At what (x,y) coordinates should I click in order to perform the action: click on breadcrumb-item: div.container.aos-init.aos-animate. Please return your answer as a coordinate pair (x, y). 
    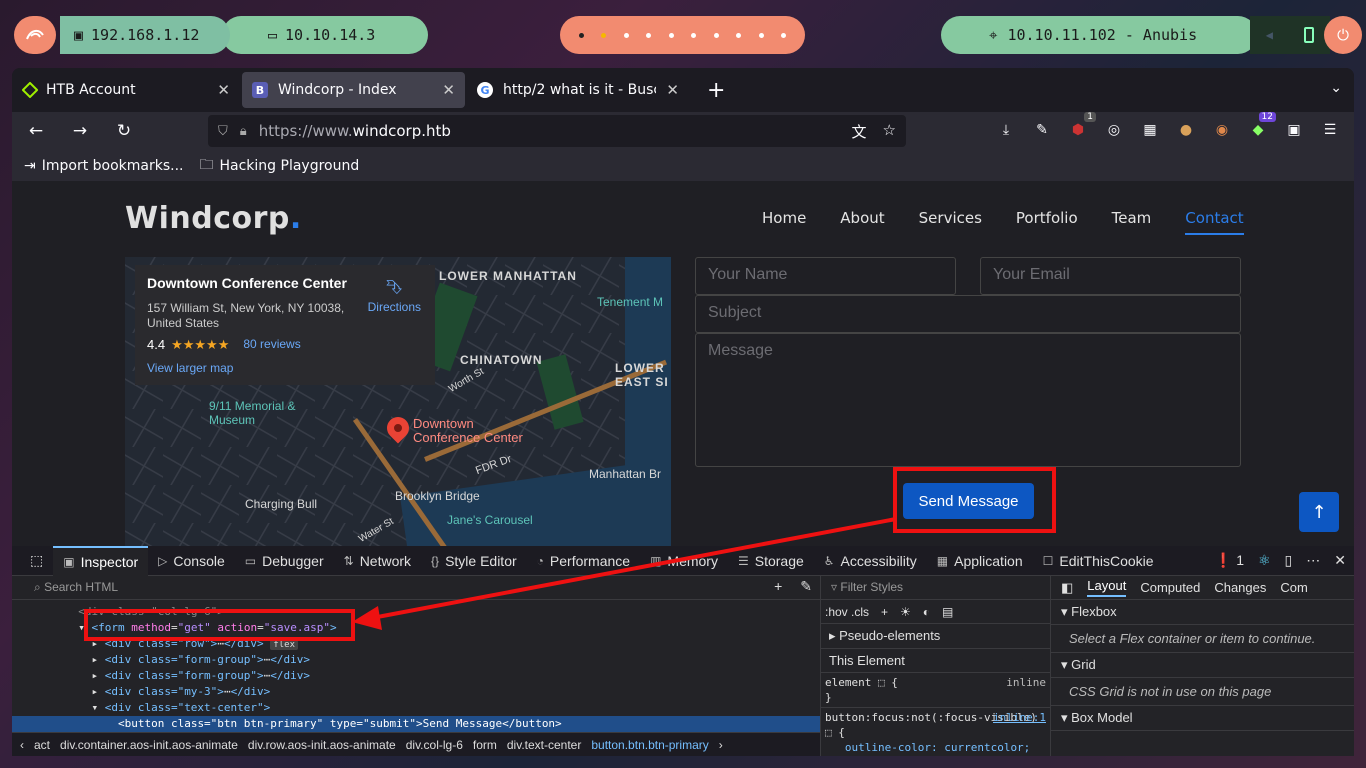
    Looking at the image, I should click on (149, 745).